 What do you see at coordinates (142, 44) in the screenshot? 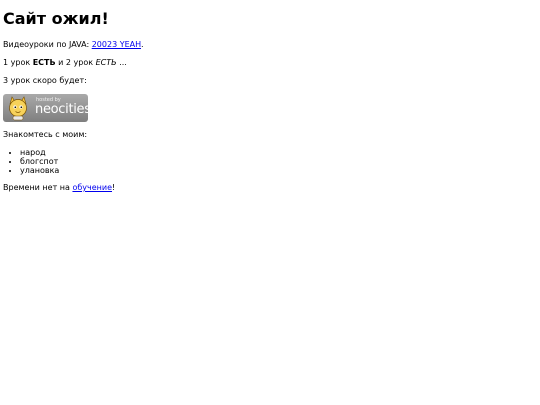
I see `video-line-suffix: .` at bounding box center [142, 44].